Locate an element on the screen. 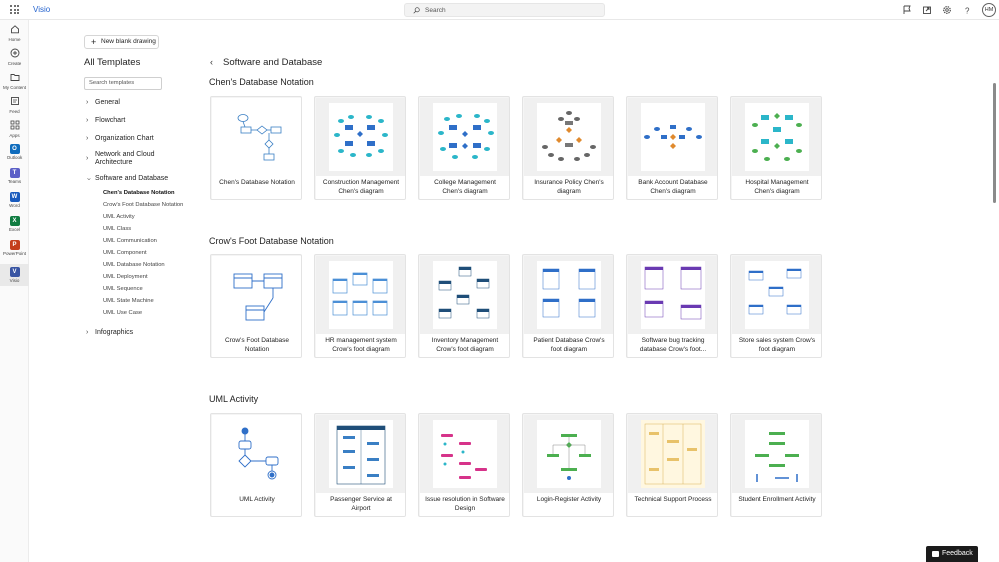  login-register-diagram is located at coordinates (569, 457).